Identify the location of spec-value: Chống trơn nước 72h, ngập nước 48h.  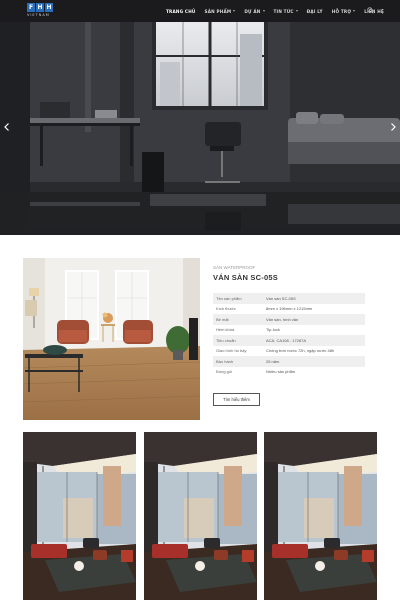
(300, 351).